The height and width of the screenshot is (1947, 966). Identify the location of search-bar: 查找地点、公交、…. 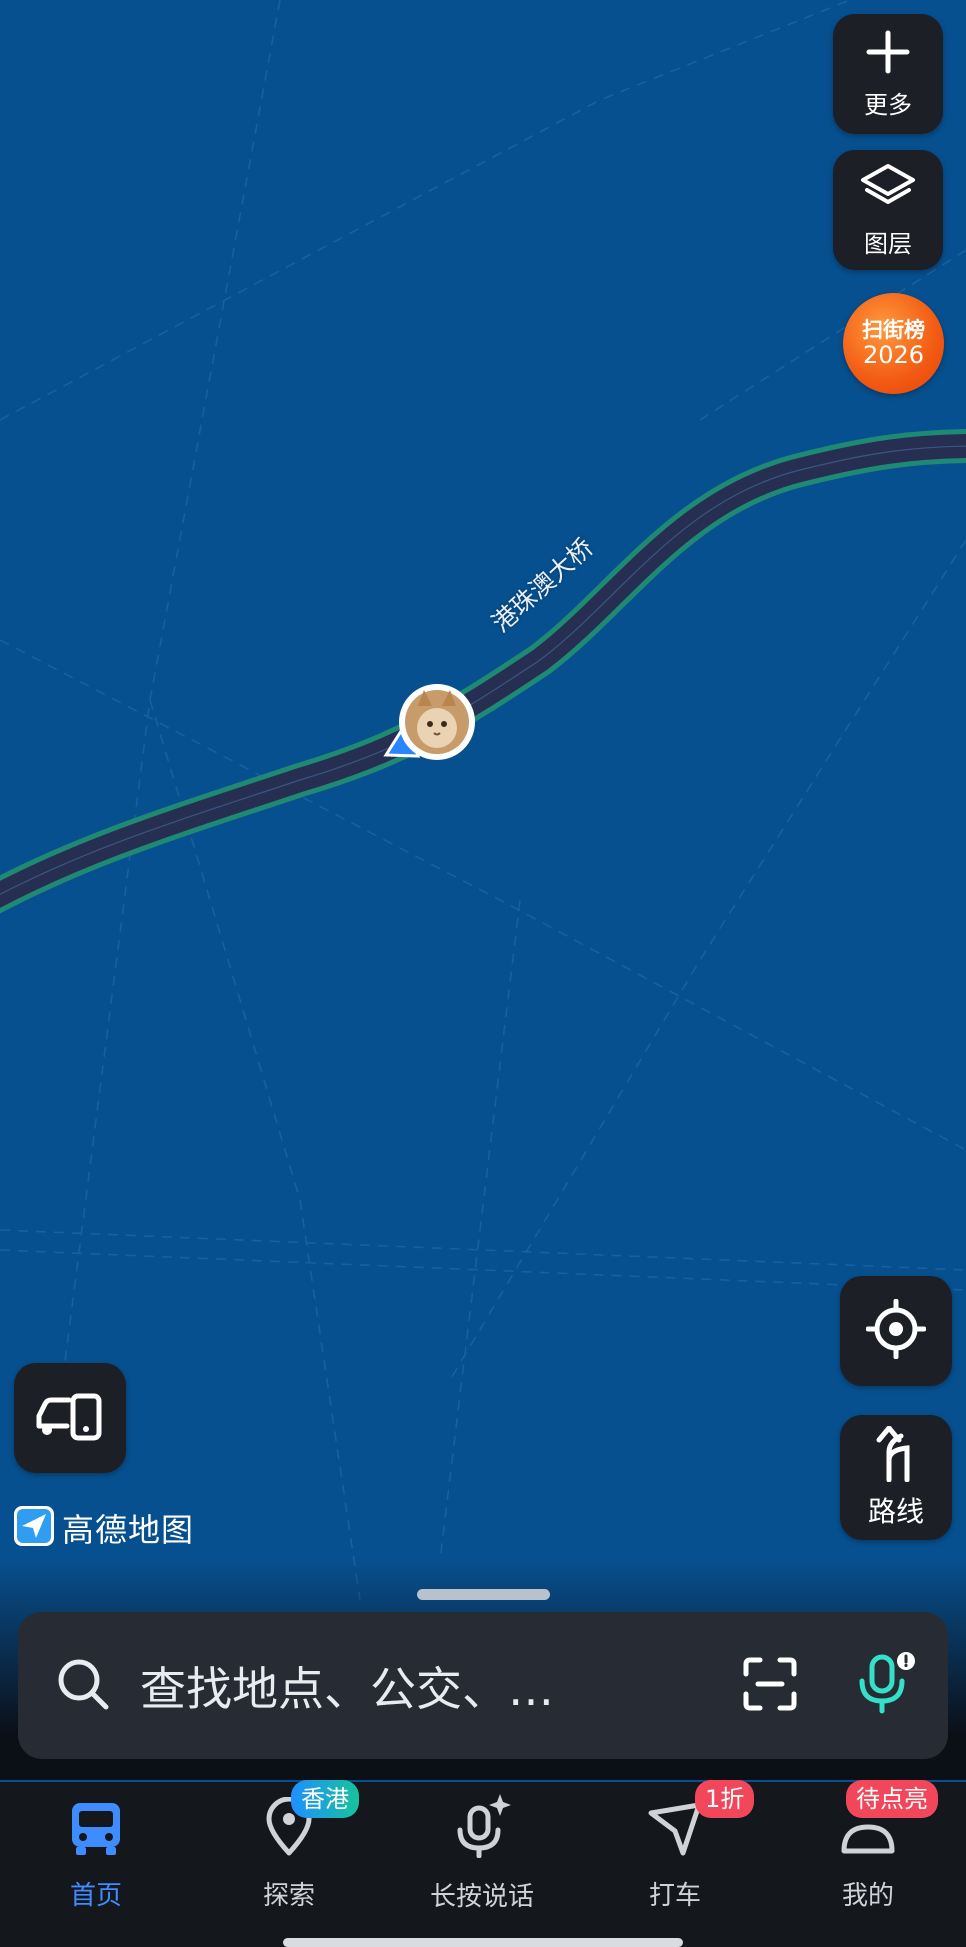
(483, 1685).